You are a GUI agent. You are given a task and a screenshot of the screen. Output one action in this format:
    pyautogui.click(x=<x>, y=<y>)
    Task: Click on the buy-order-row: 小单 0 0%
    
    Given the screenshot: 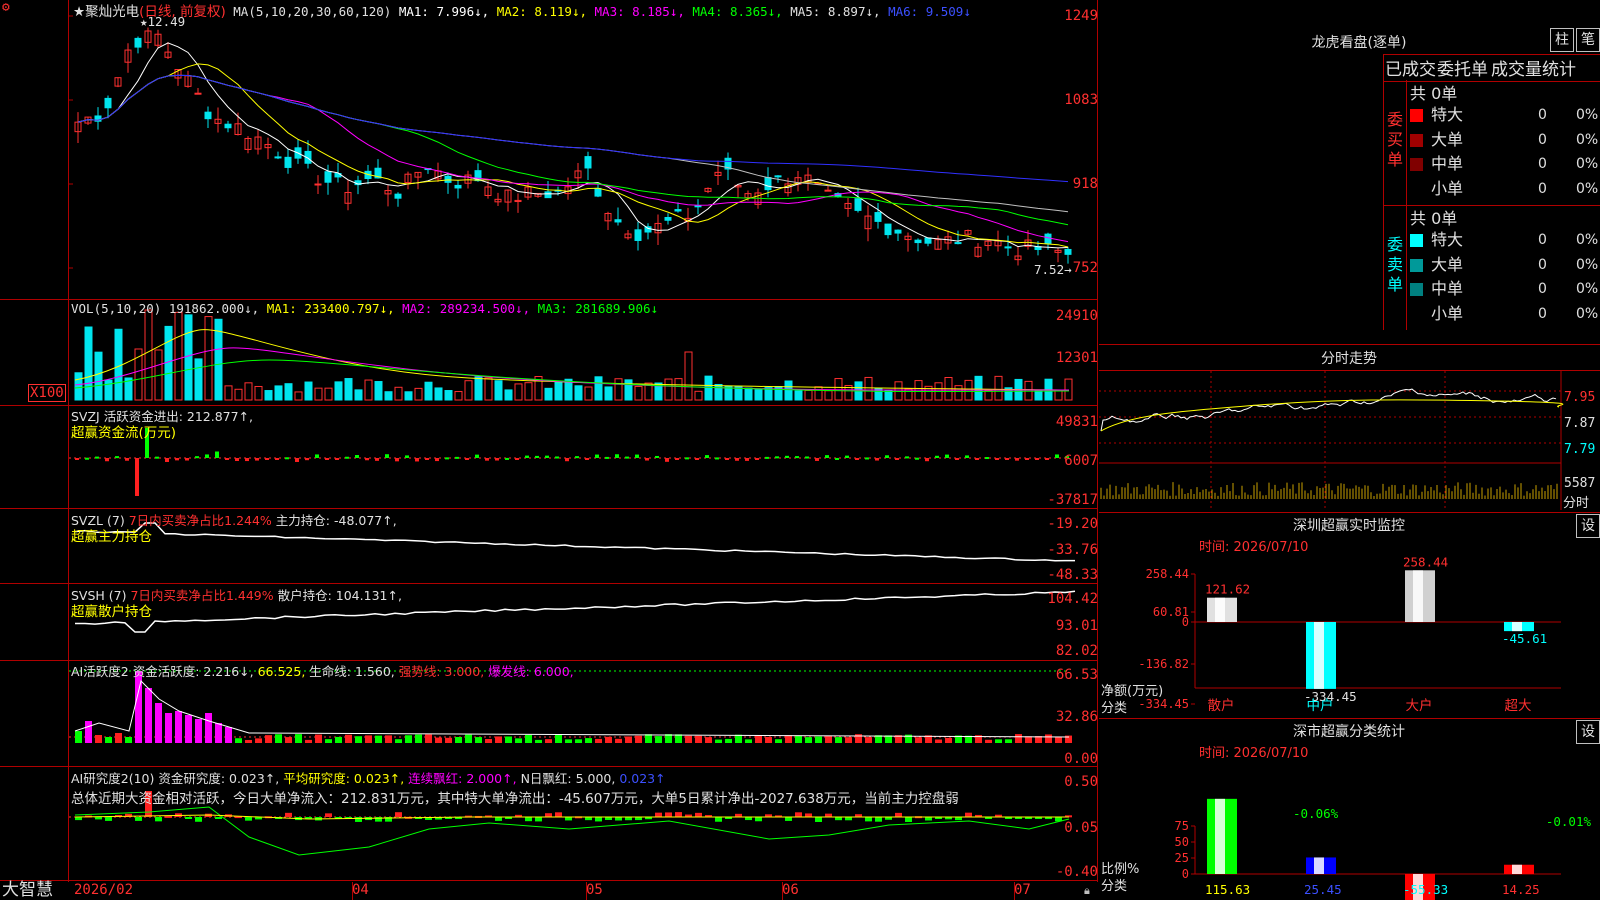 What is the action you would take?
    pyautogui.click(x=1505, y=189)
    